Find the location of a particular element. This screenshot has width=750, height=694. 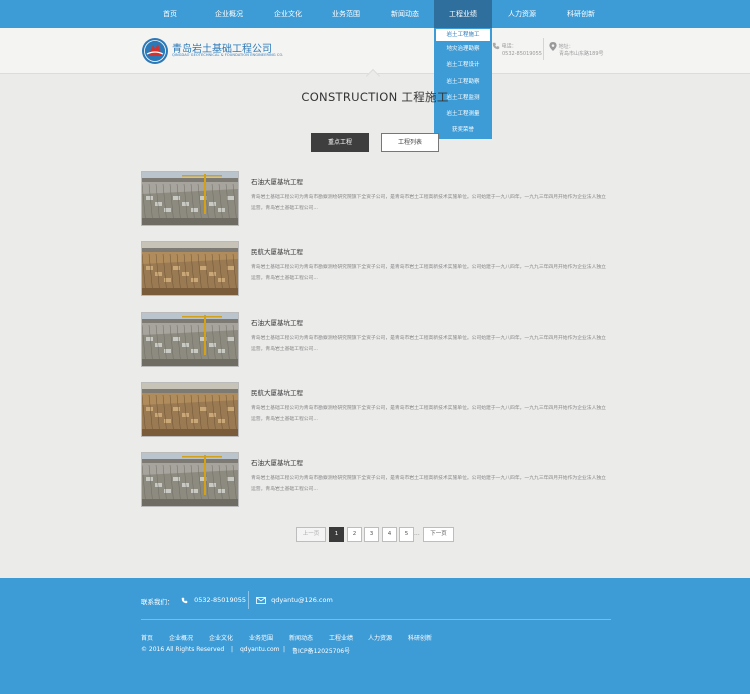

footer-phone-number: 0532-85019055 is located at coordinates (220, 600).